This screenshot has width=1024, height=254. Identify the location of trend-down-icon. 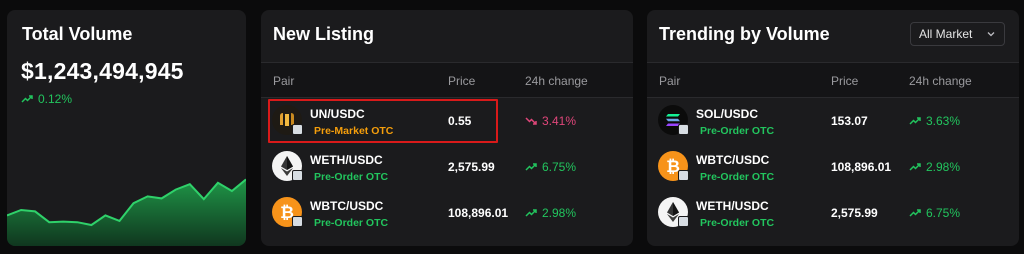
(531, 121).